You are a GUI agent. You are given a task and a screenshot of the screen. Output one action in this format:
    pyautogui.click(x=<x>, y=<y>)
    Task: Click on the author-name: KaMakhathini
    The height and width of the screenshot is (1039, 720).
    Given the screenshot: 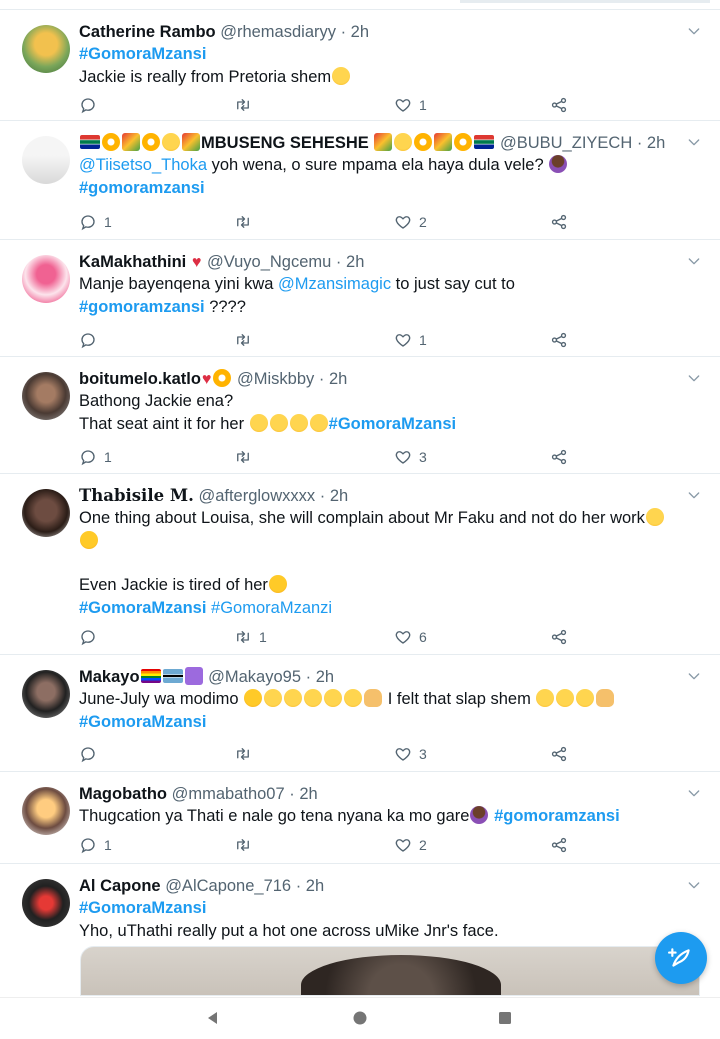 What is the action you would take?
    pyautogui.click(x=132, y=262)
    